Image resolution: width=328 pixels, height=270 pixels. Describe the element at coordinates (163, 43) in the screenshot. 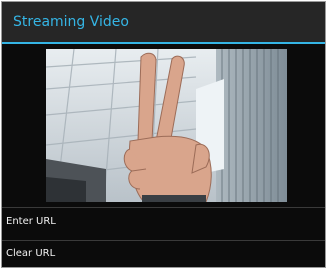

I see `title-divider` at that location.